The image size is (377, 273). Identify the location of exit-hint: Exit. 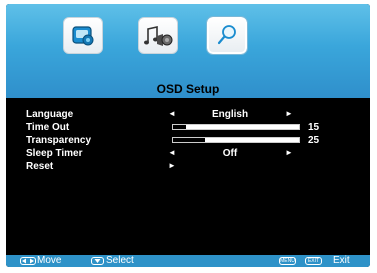
(341, 260).